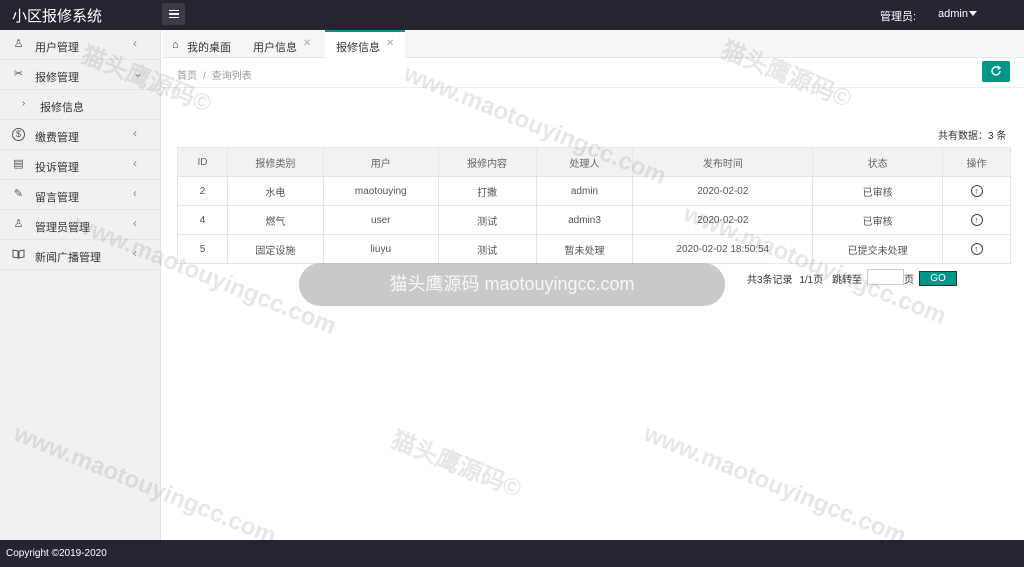  Describe the element at coordinates (512, 284) in the screenshot. I see `watermark-pill: 猫头鹰源码 maotouyingcc.com` at that location.